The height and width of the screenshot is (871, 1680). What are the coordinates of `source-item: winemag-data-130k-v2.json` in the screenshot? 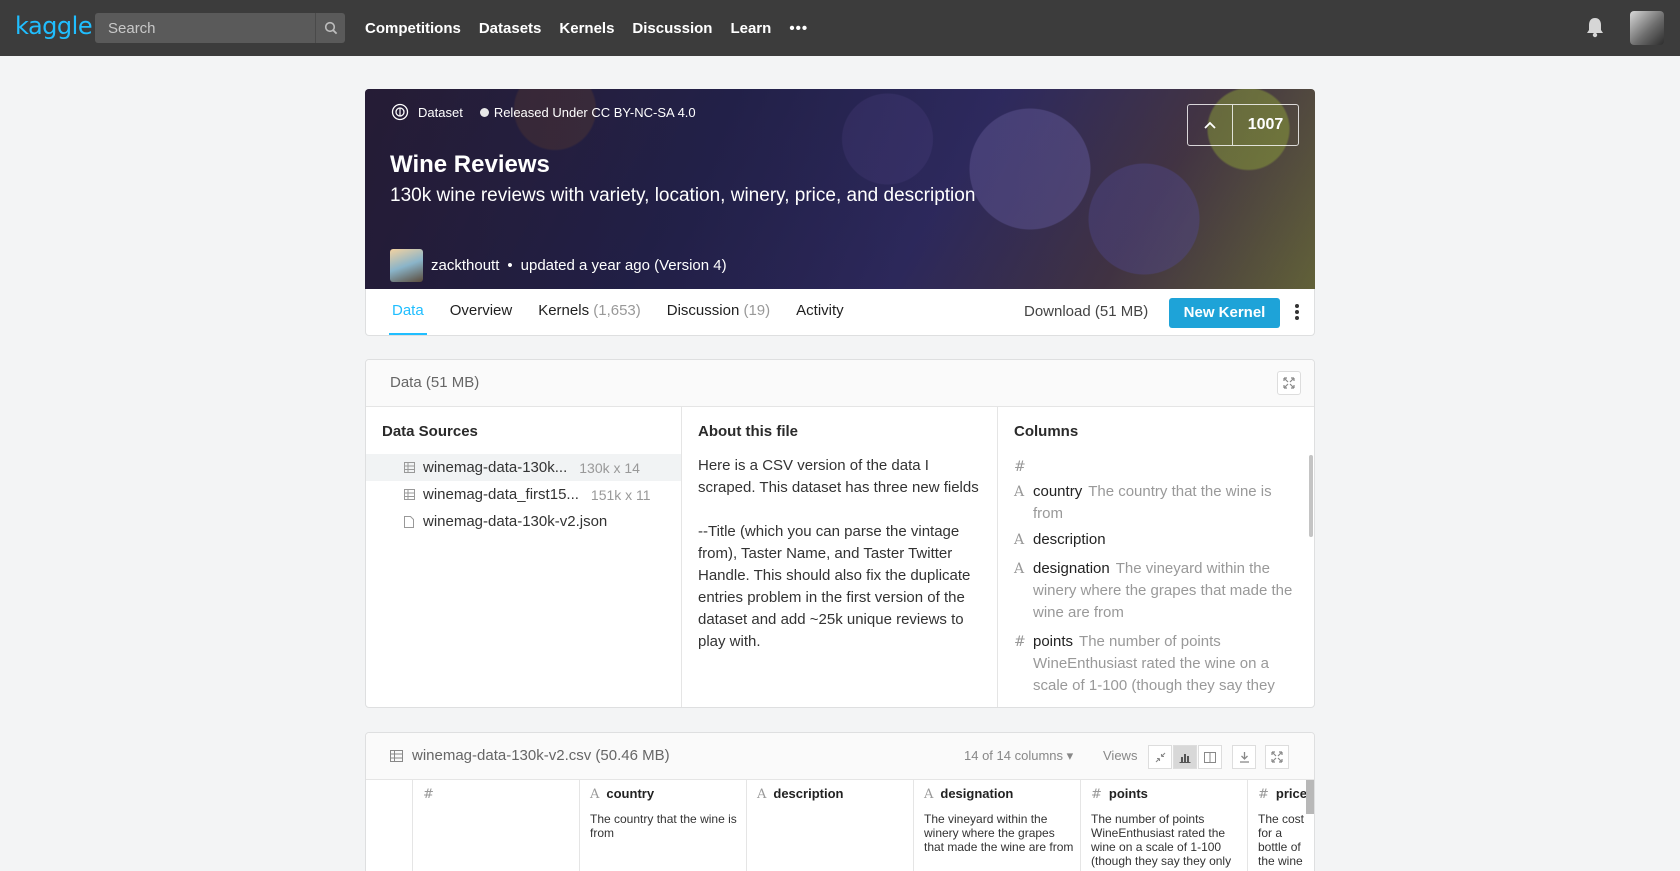 It's located at (523, 521).